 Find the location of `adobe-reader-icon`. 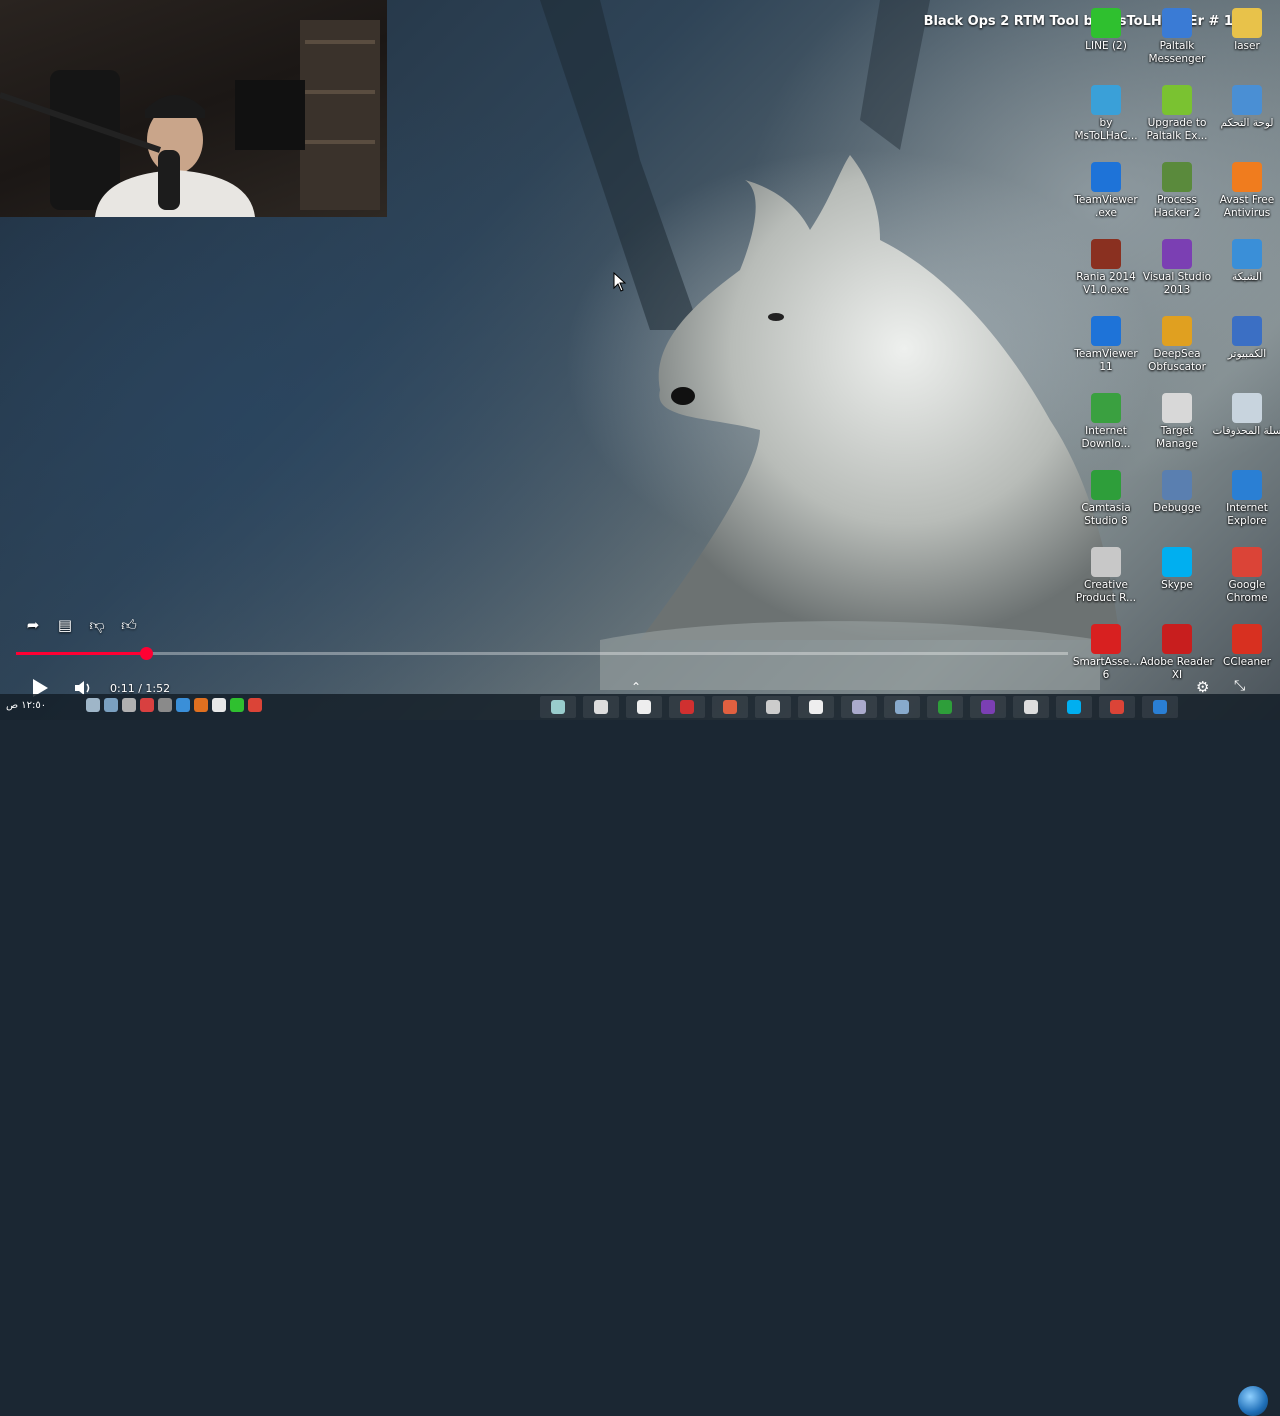

adobe-reader-icon is located at coordinates (1177, 639).